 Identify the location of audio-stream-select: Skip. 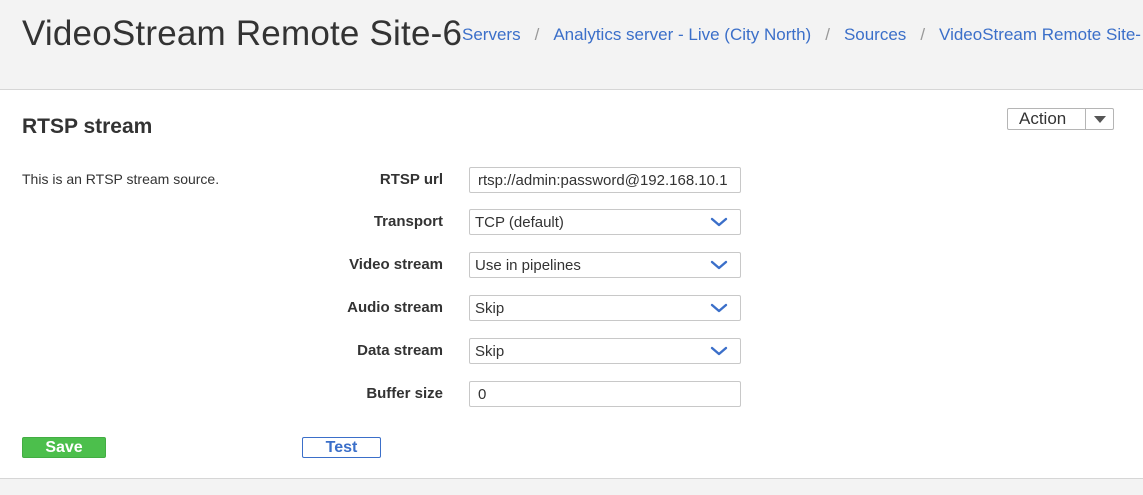
(605, 308).